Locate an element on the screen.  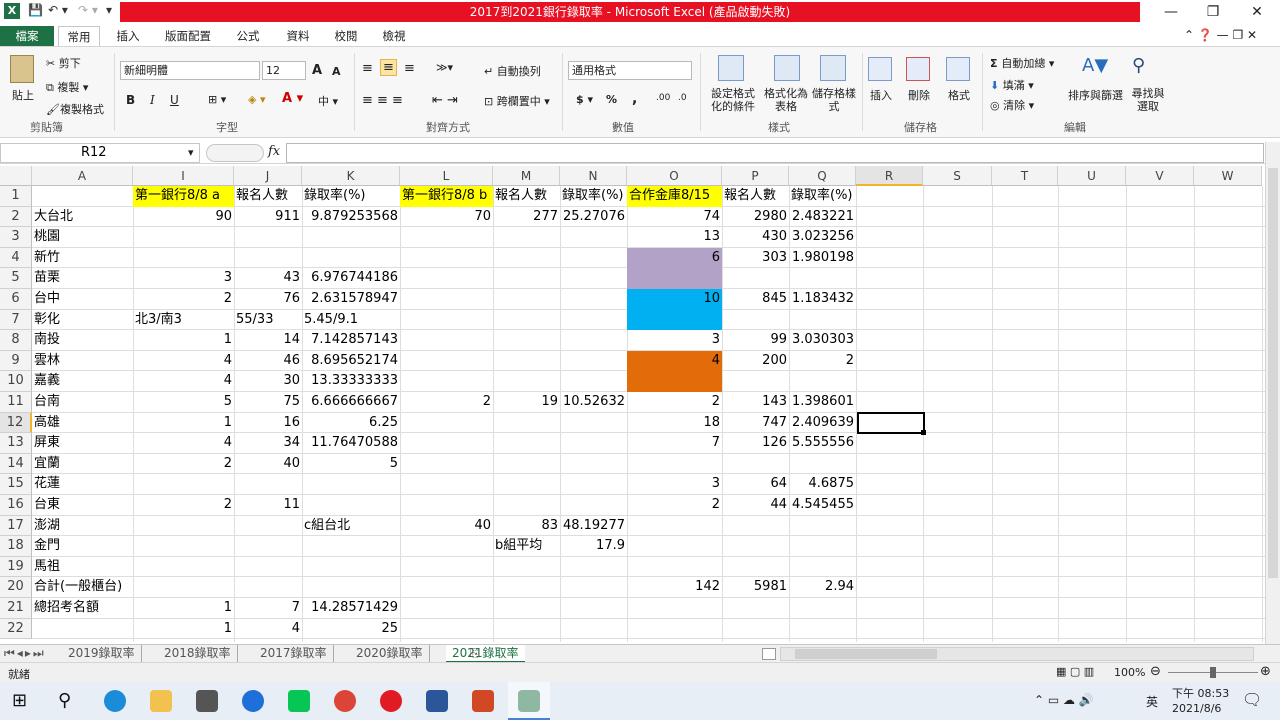
cell-j13: 34 is located at coordinates (268, 443).